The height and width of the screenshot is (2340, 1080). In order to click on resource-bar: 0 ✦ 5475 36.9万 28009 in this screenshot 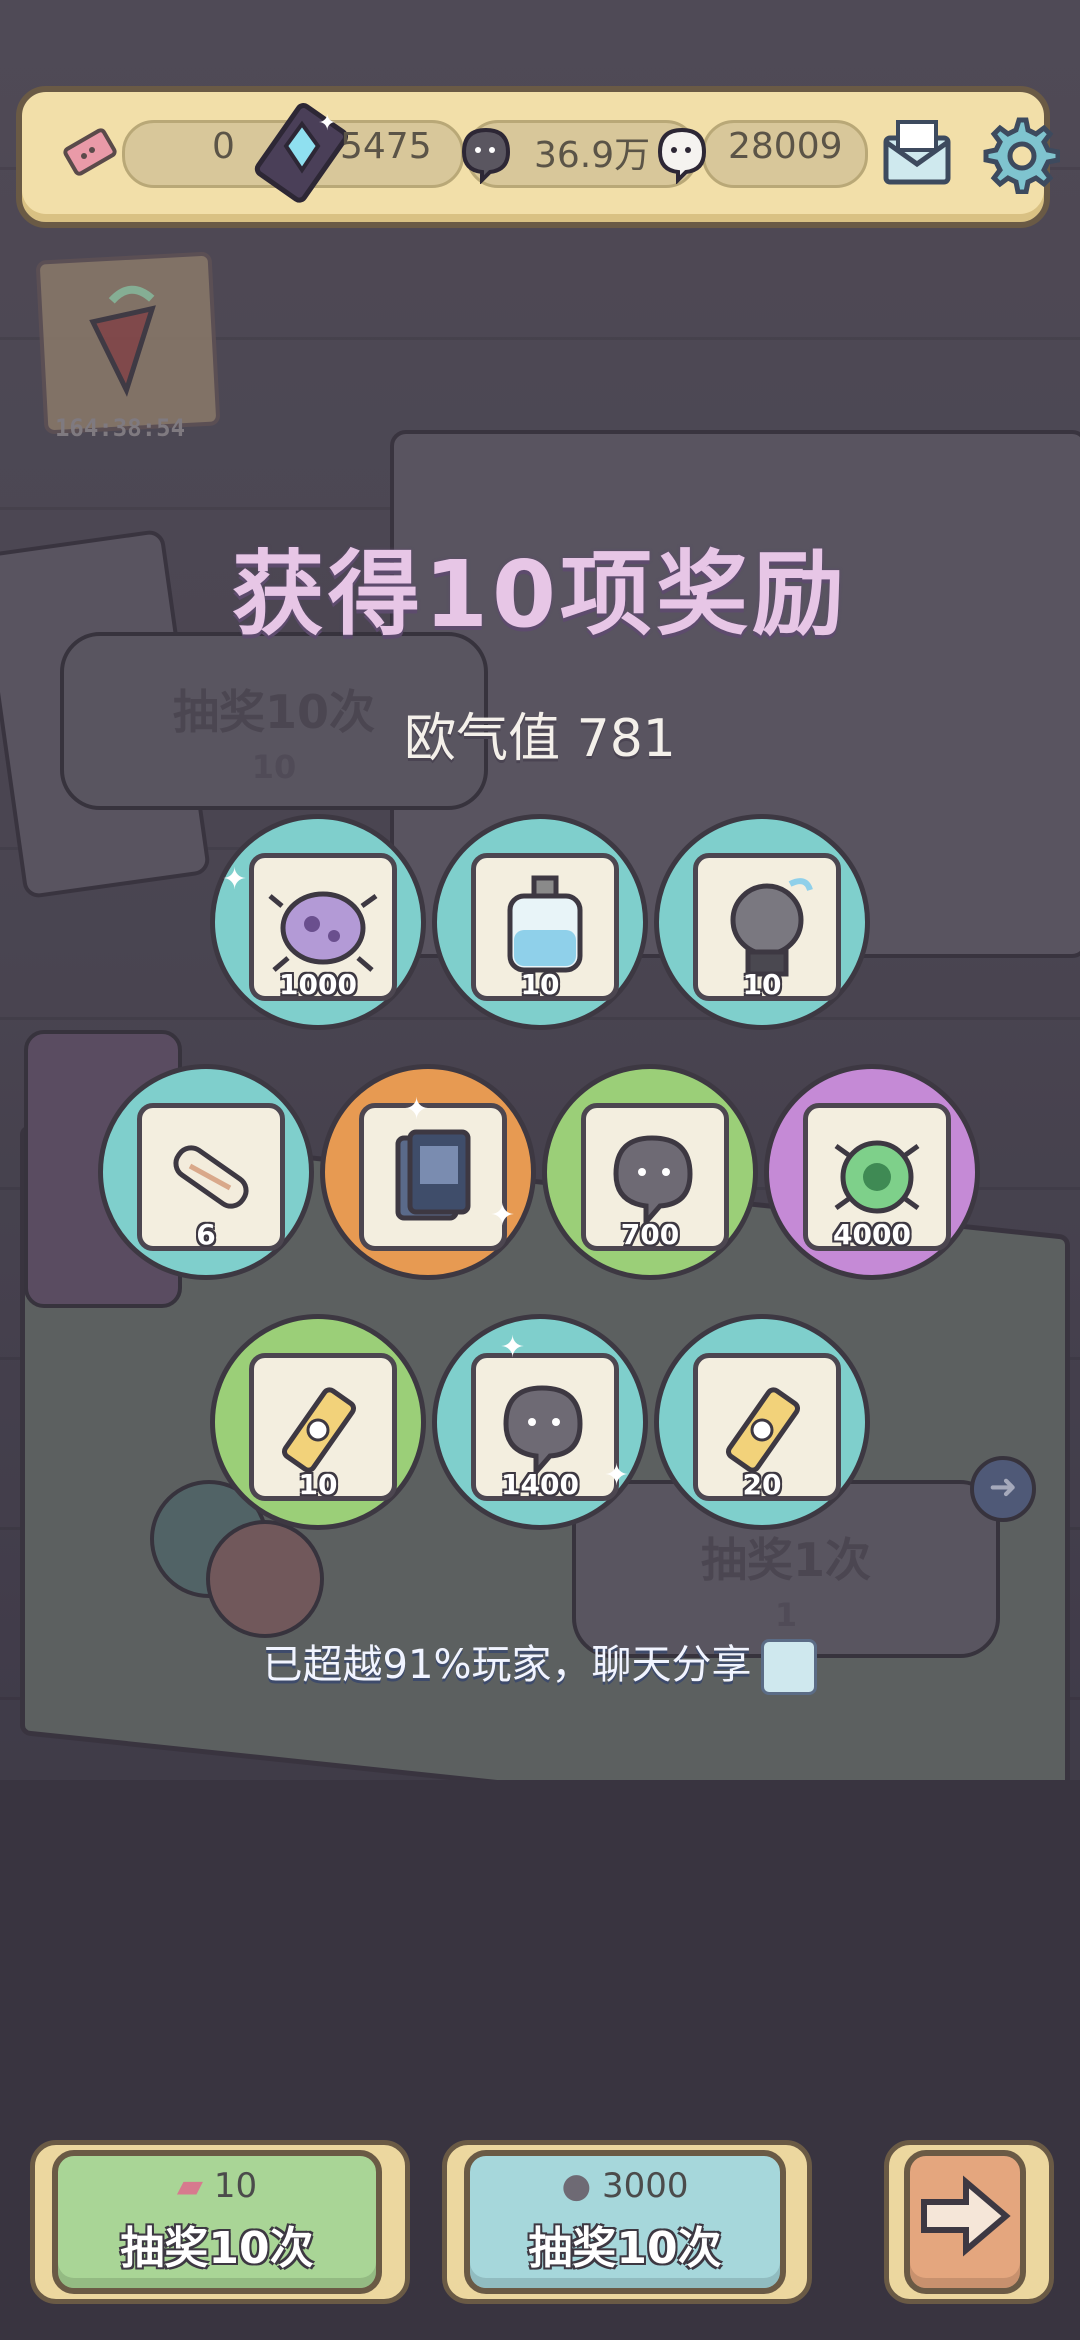, I will do `click(538, 157)`.